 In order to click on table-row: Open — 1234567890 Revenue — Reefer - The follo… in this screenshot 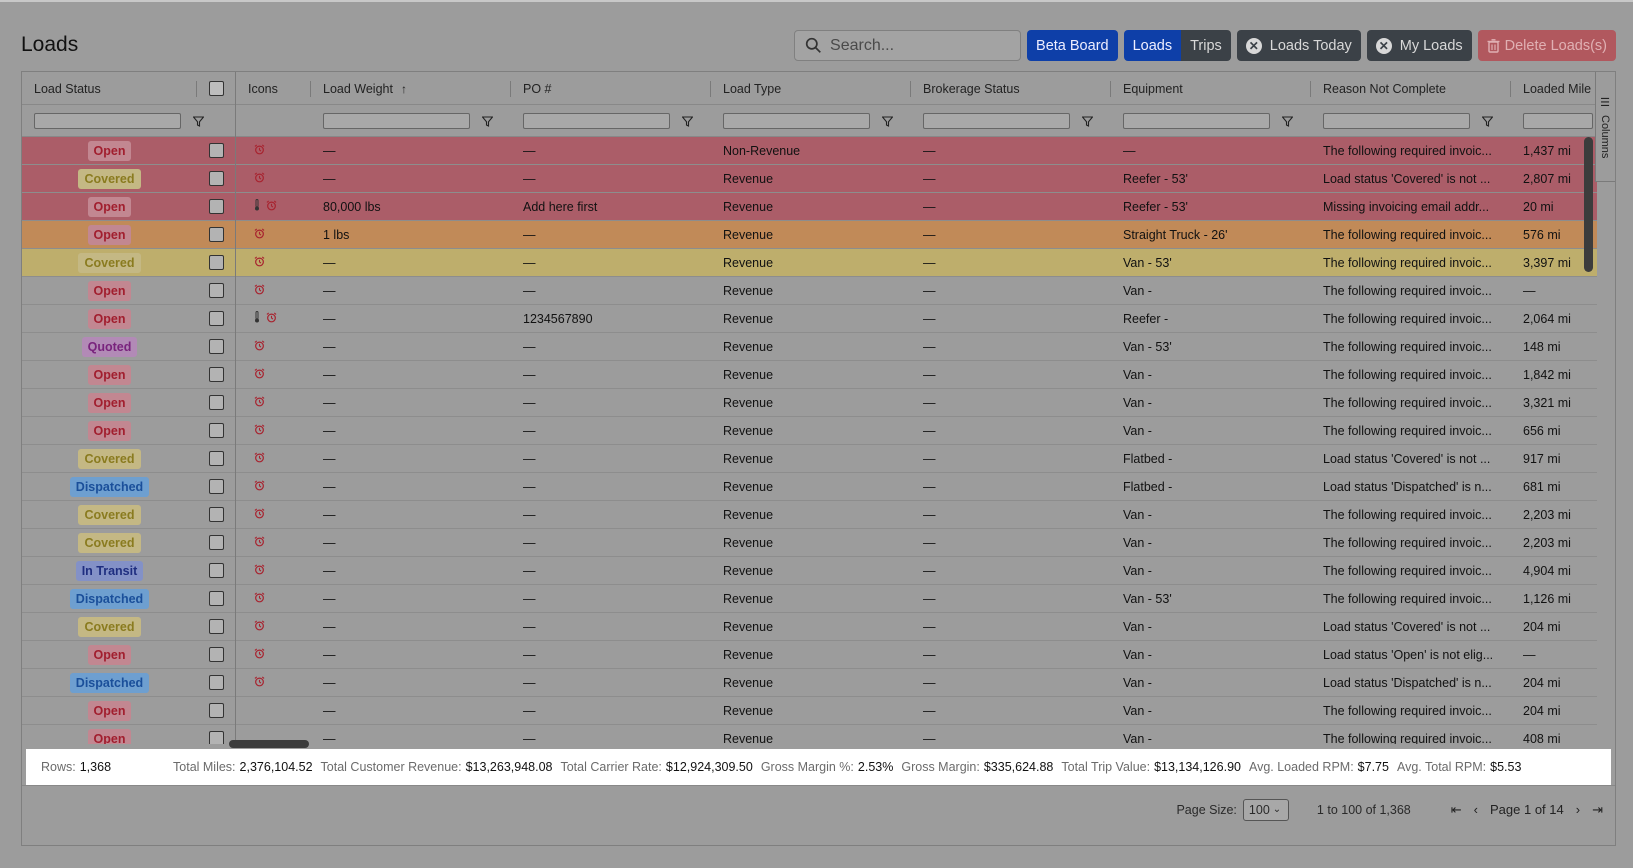, I will do `click(809, 318)`.